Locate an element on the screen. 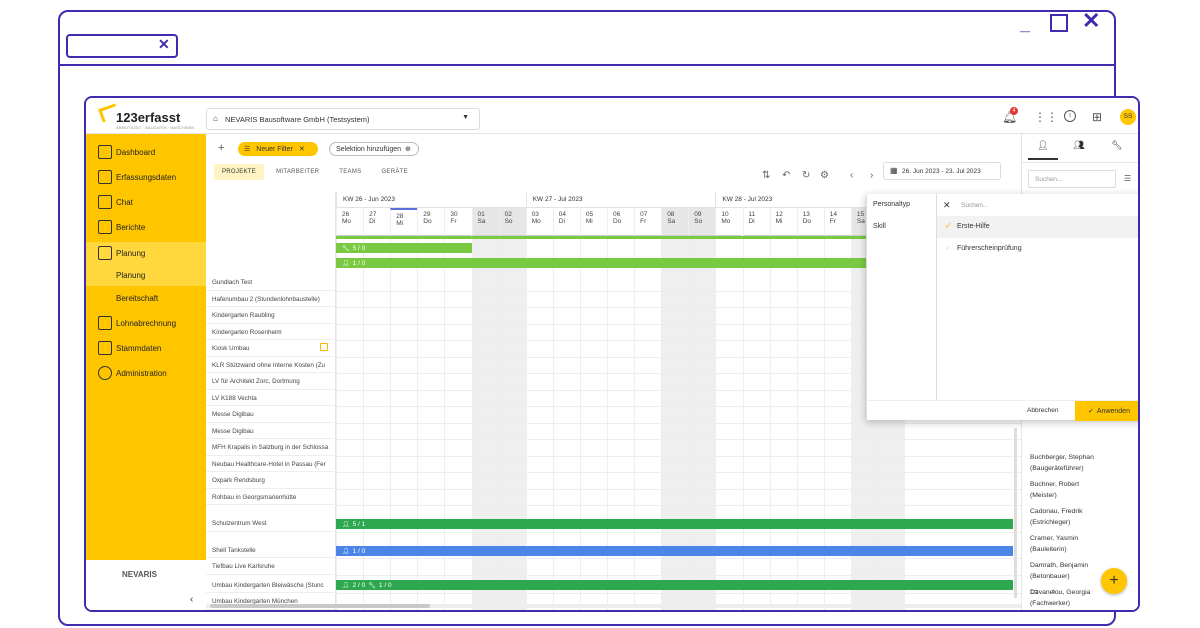  collapse-sidebar-icon: ‹ is located at coordinates (191, 599).